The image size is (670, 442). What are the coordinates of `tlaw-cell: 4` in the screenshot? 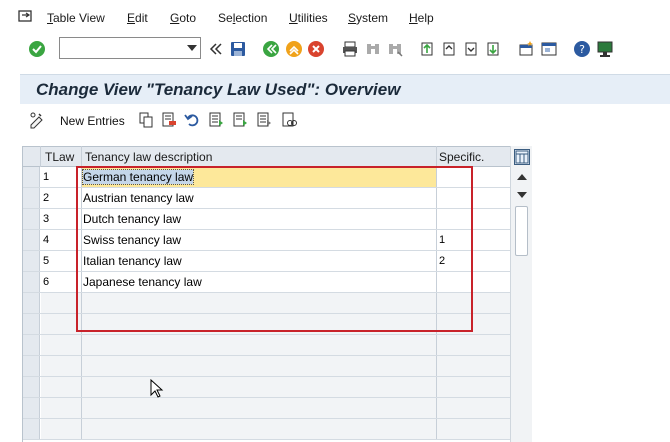 It's located at (61, 240).